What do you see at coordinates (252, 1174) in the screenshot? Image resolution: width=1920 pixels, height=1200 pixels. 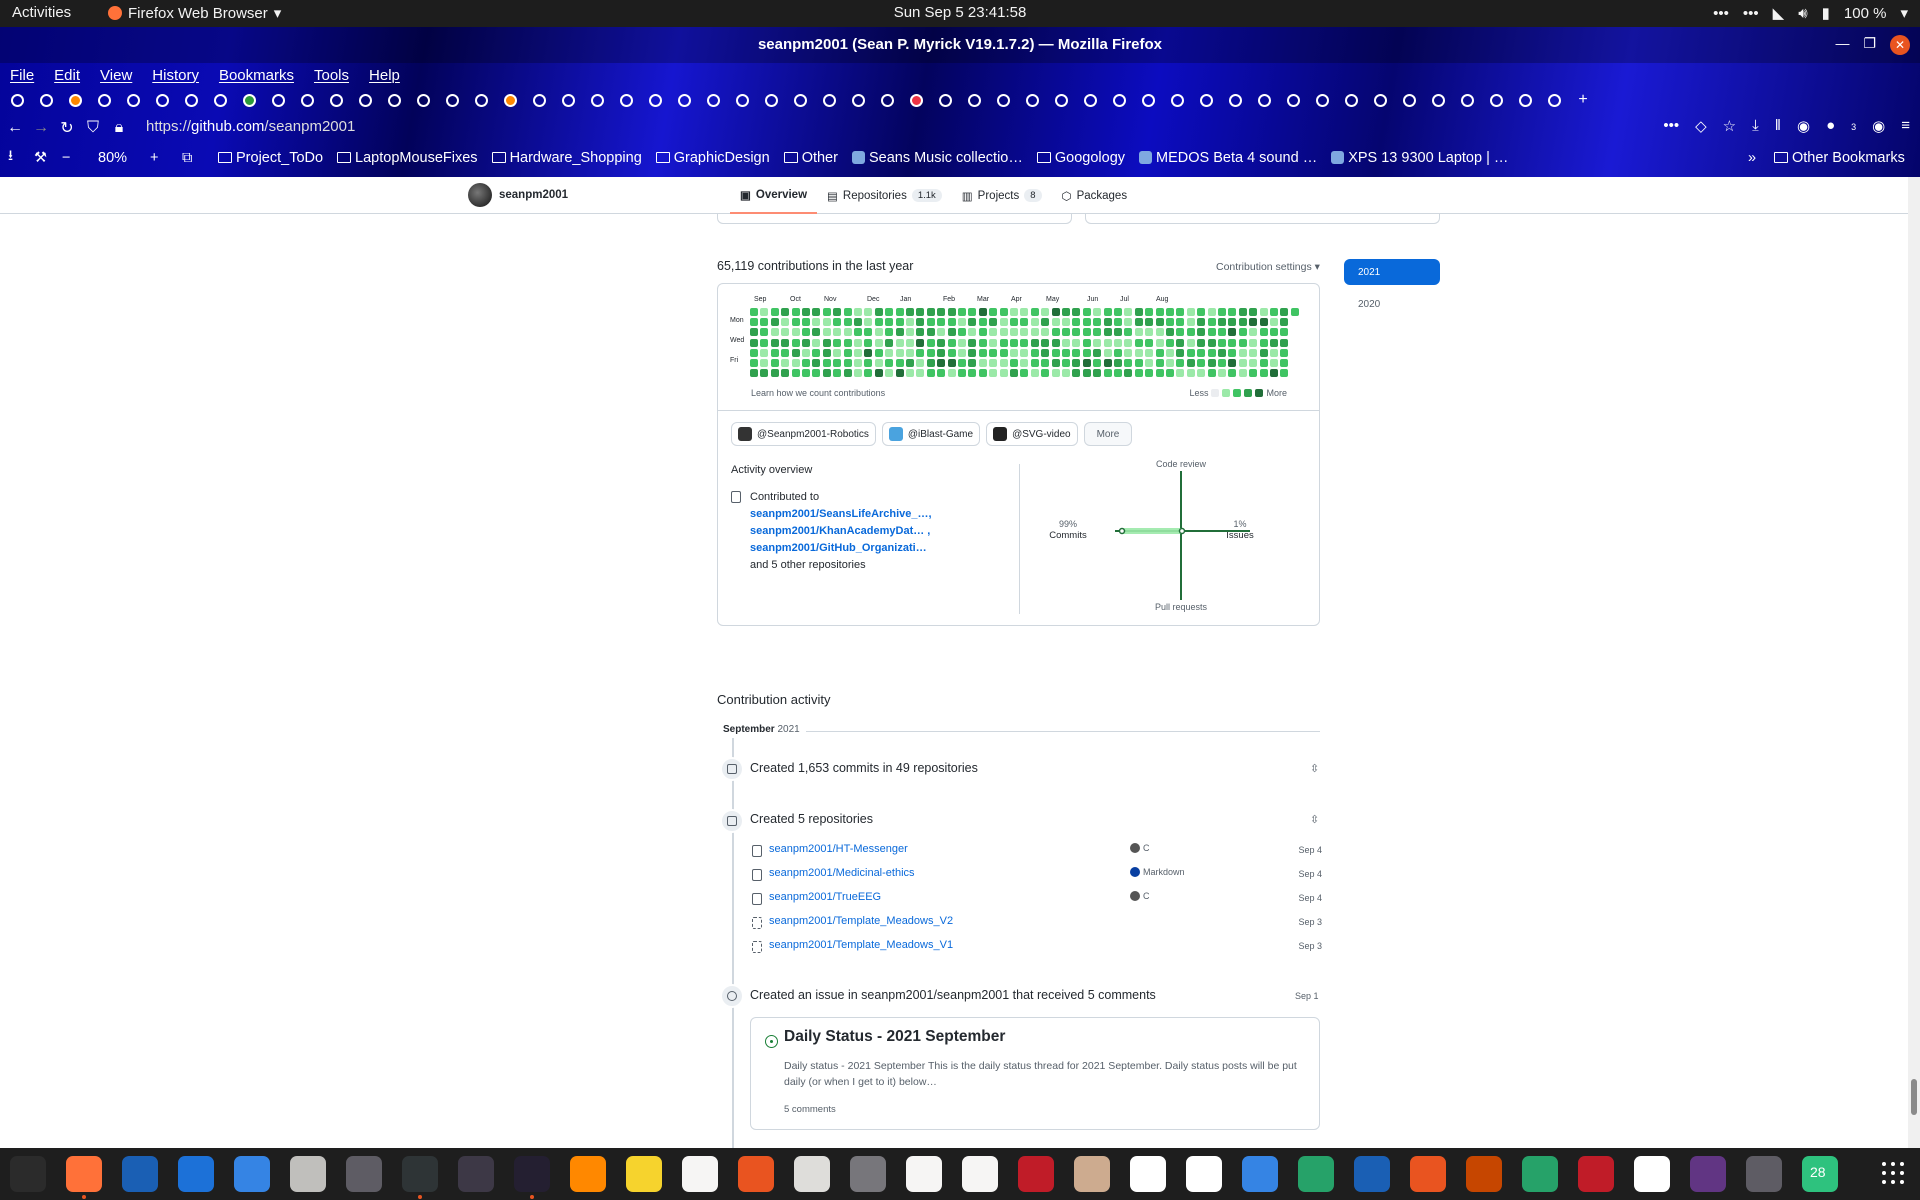 I see `text-editor-icon` at bounding box center [252, 1174].